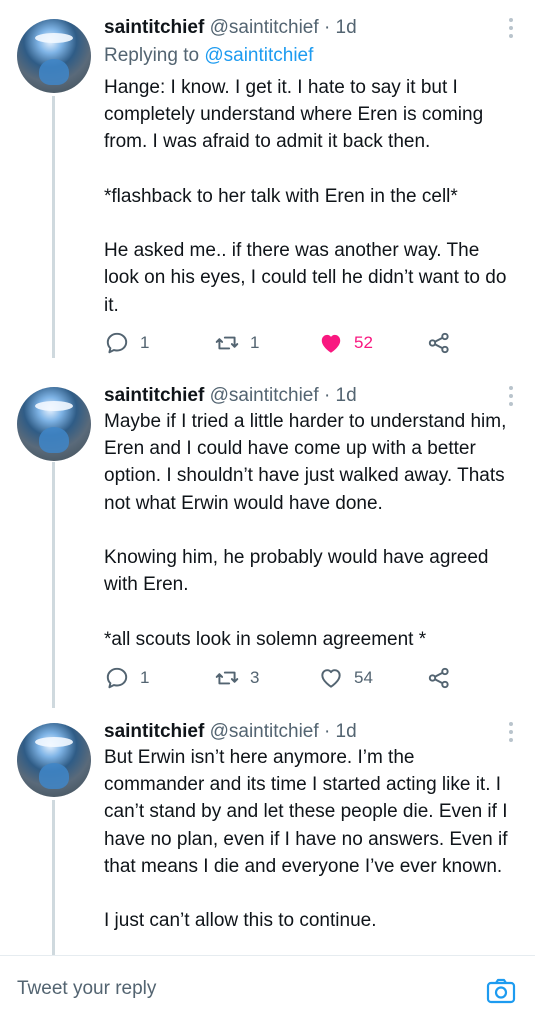  I want to click on retweet-count: 1, so click(255, 342).